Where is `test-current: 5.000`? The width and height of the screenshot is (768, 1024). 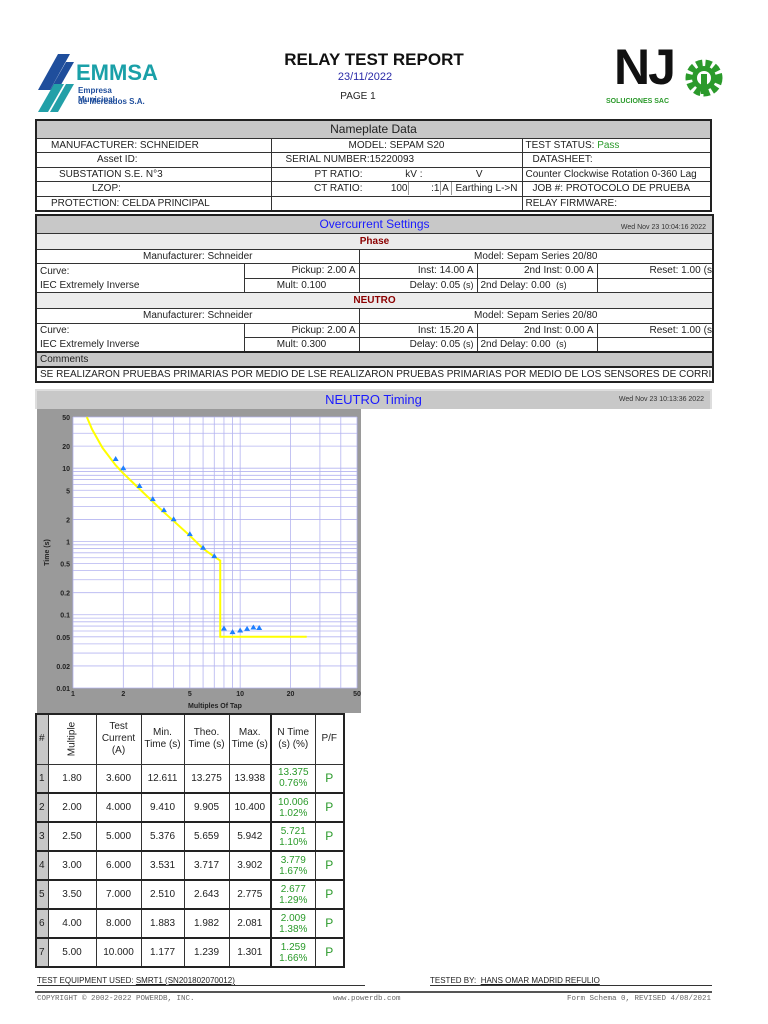
test-current: 5.000 is located at coordinates (118, 836).